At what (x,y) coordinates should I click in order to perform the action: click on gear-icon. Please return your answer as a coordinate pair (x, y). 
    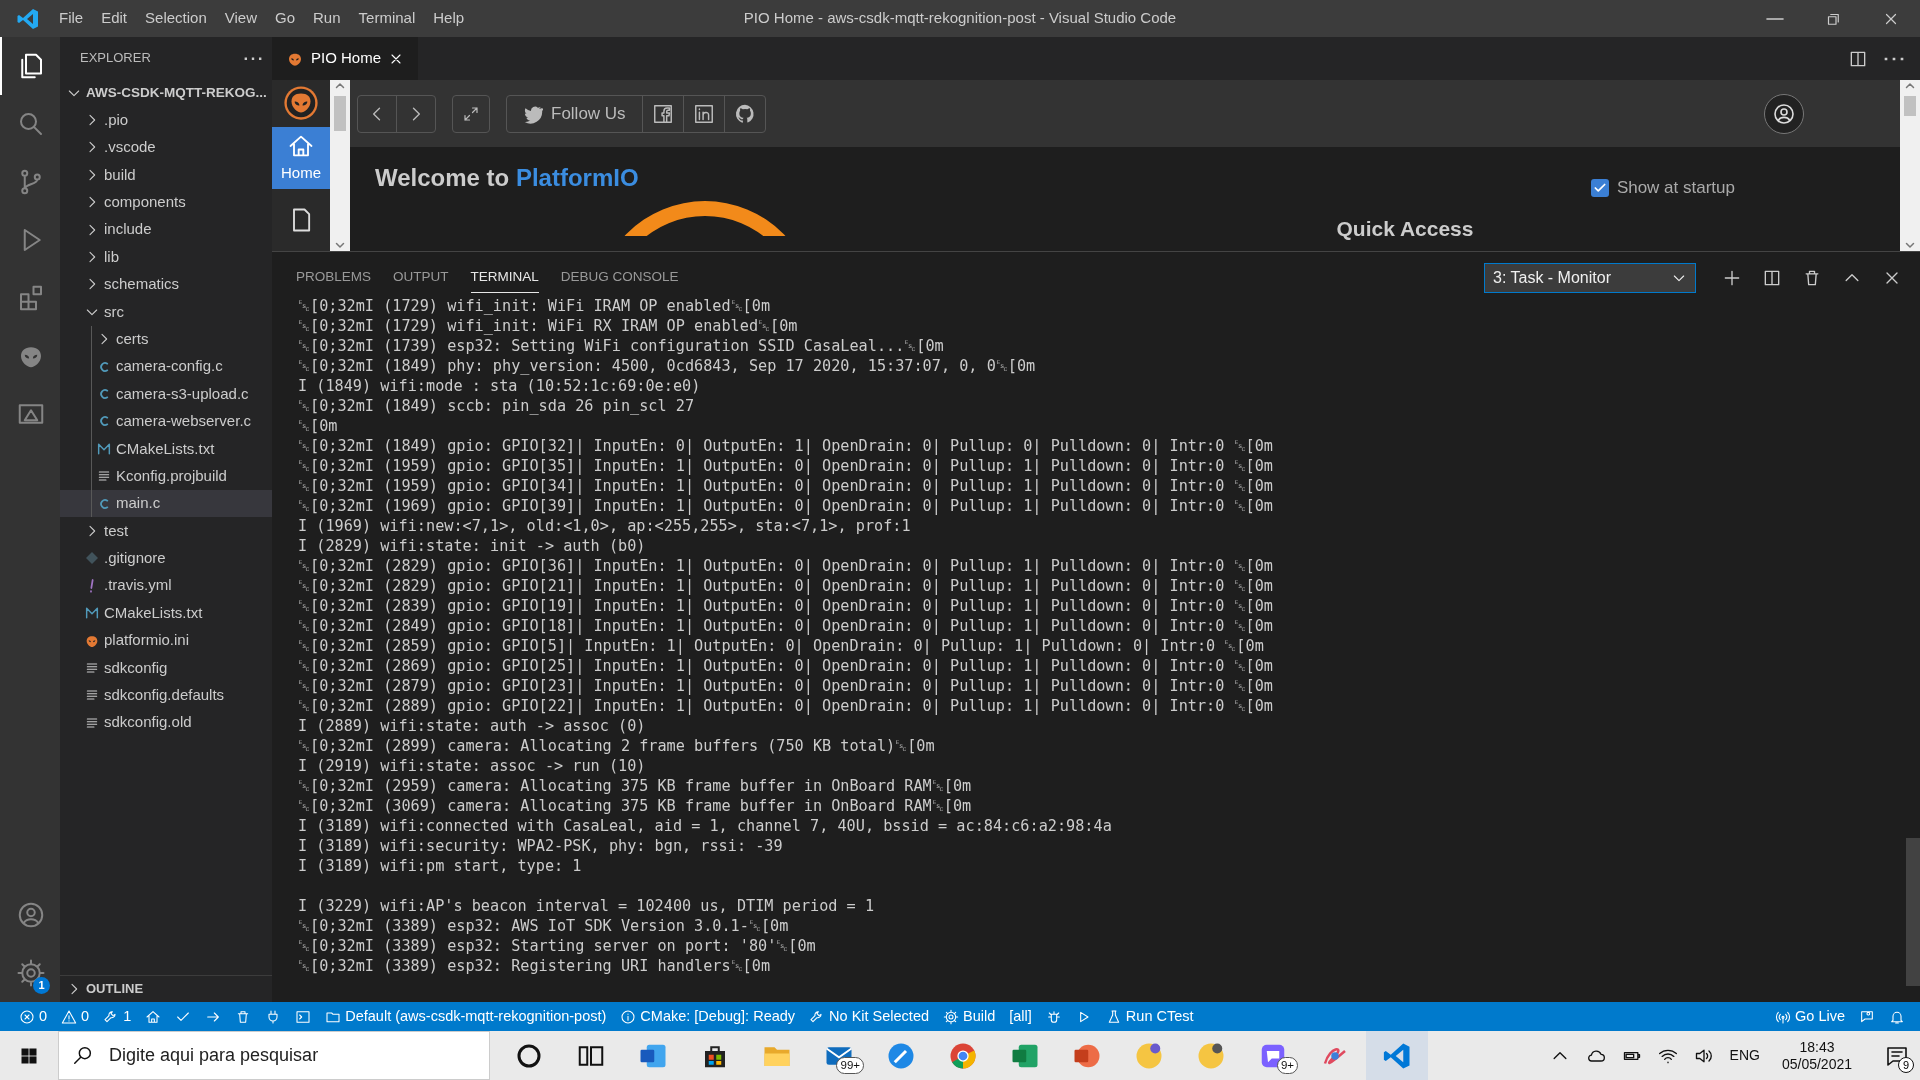
    Looking at the image, I should click on (31, 973).